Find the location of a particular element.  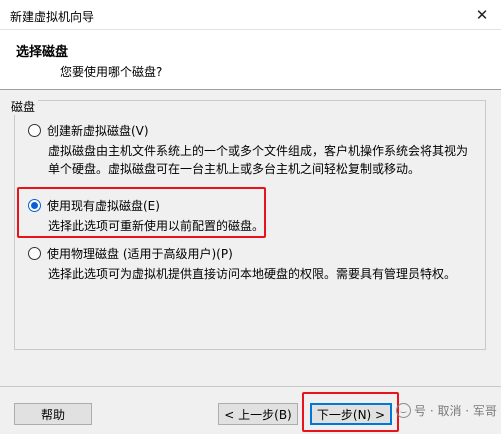

help-button: 帮助 is located at coordinates (53, 414).